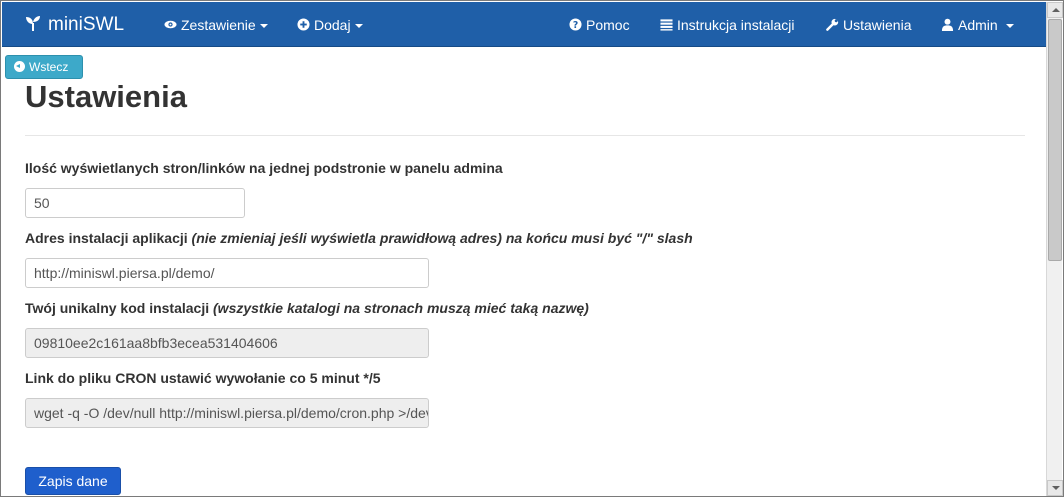 The height and width of the screenshot is (497, 1064). What do you see at coordinates (1055, 140) in the screenshot?
I see `scrollbar-thumb` at bounding box center [1055, 140].